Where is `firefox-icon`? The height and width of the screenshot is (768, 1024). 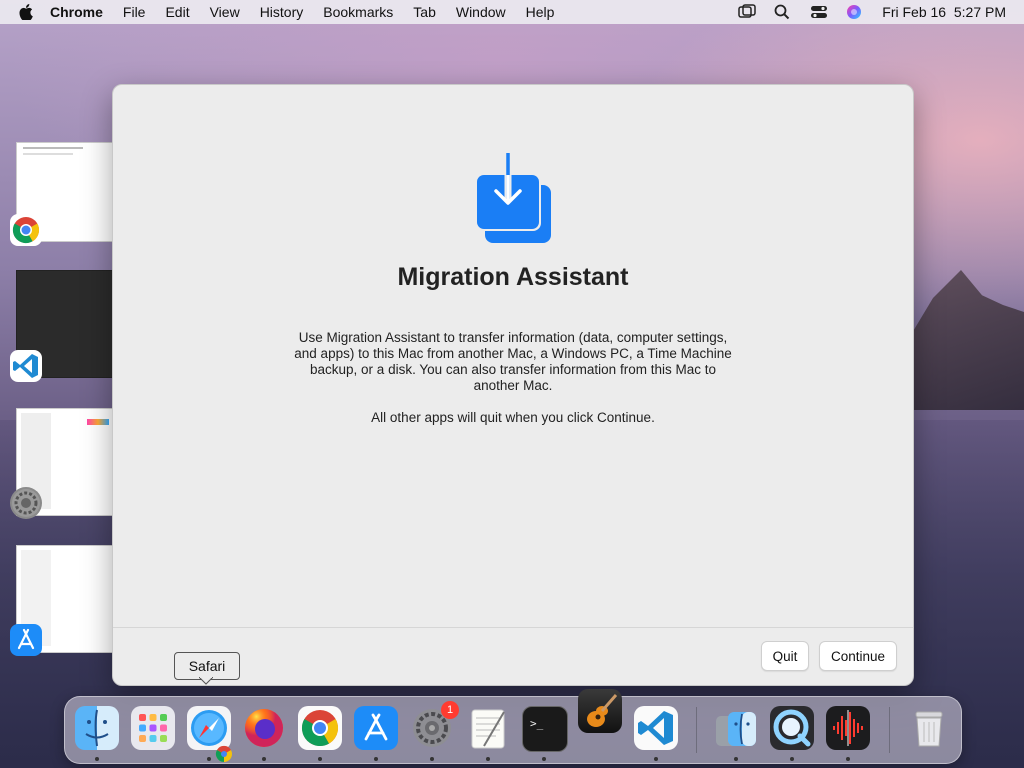
firefox-icon is located at coordinates (264, 728).